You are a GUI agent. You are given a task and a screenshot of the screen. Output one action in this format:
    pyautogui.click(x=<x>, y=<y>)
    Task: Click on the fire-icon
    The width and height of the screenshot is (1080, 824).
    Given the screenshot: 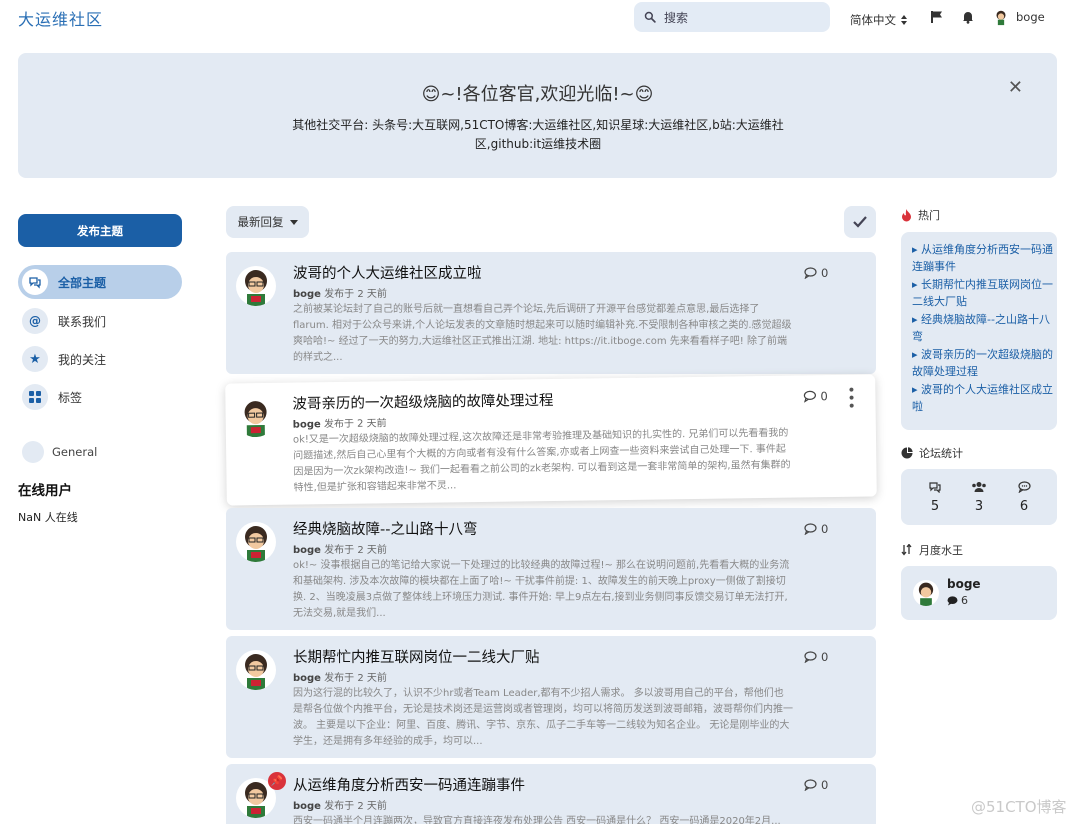 What is the action you would take?
    pyautogui.click(x=906, y=214)
    